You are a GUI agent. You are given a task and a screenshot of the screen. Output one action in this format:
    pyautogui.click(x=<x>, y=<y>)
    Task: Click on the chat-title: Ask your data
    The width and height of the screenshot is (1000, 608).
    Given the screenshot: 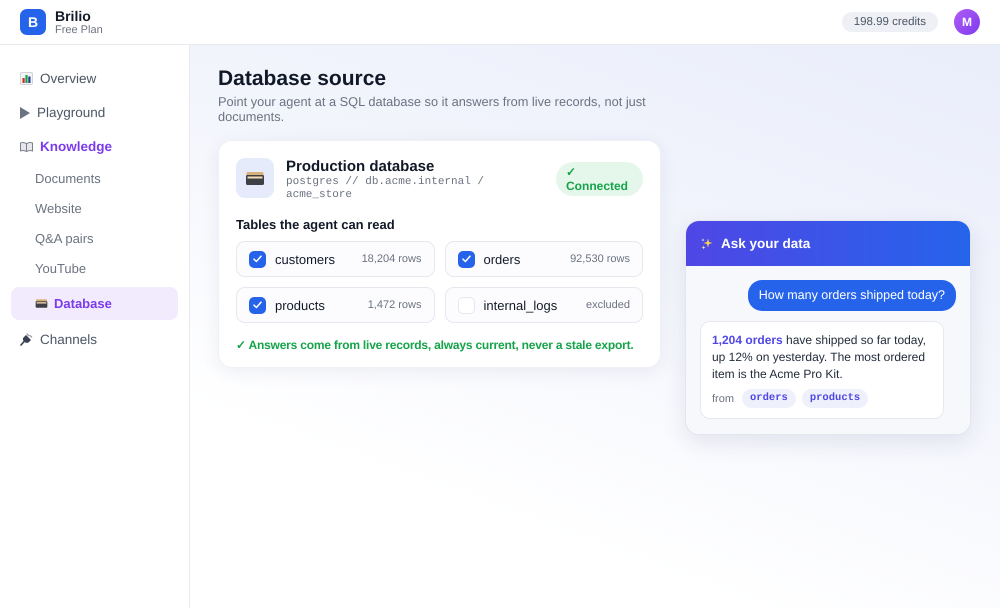 What is the action you would take?
    pyautogui.click(x=765, y=243)
    